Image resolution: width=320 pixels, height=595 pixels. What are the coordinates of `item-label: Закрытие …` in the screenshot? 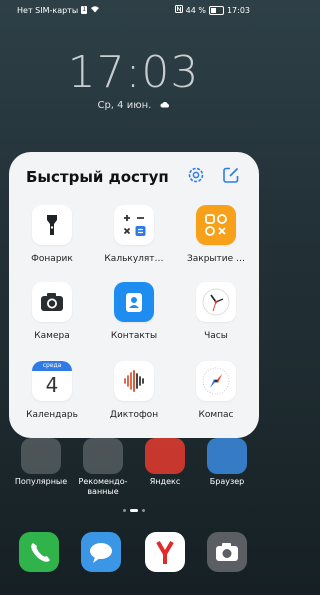 It's located at (216, 259).